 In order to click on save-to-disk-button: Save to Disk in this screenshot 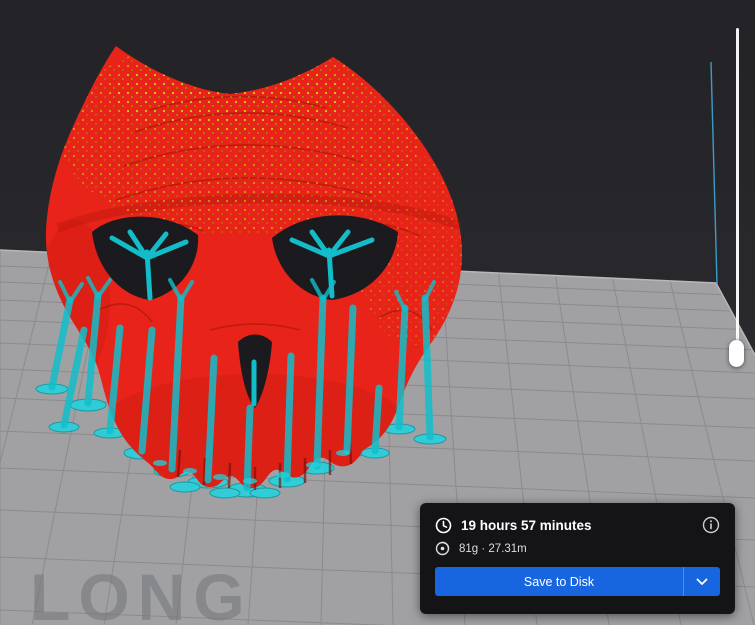, I will do `click(577, 581)`.